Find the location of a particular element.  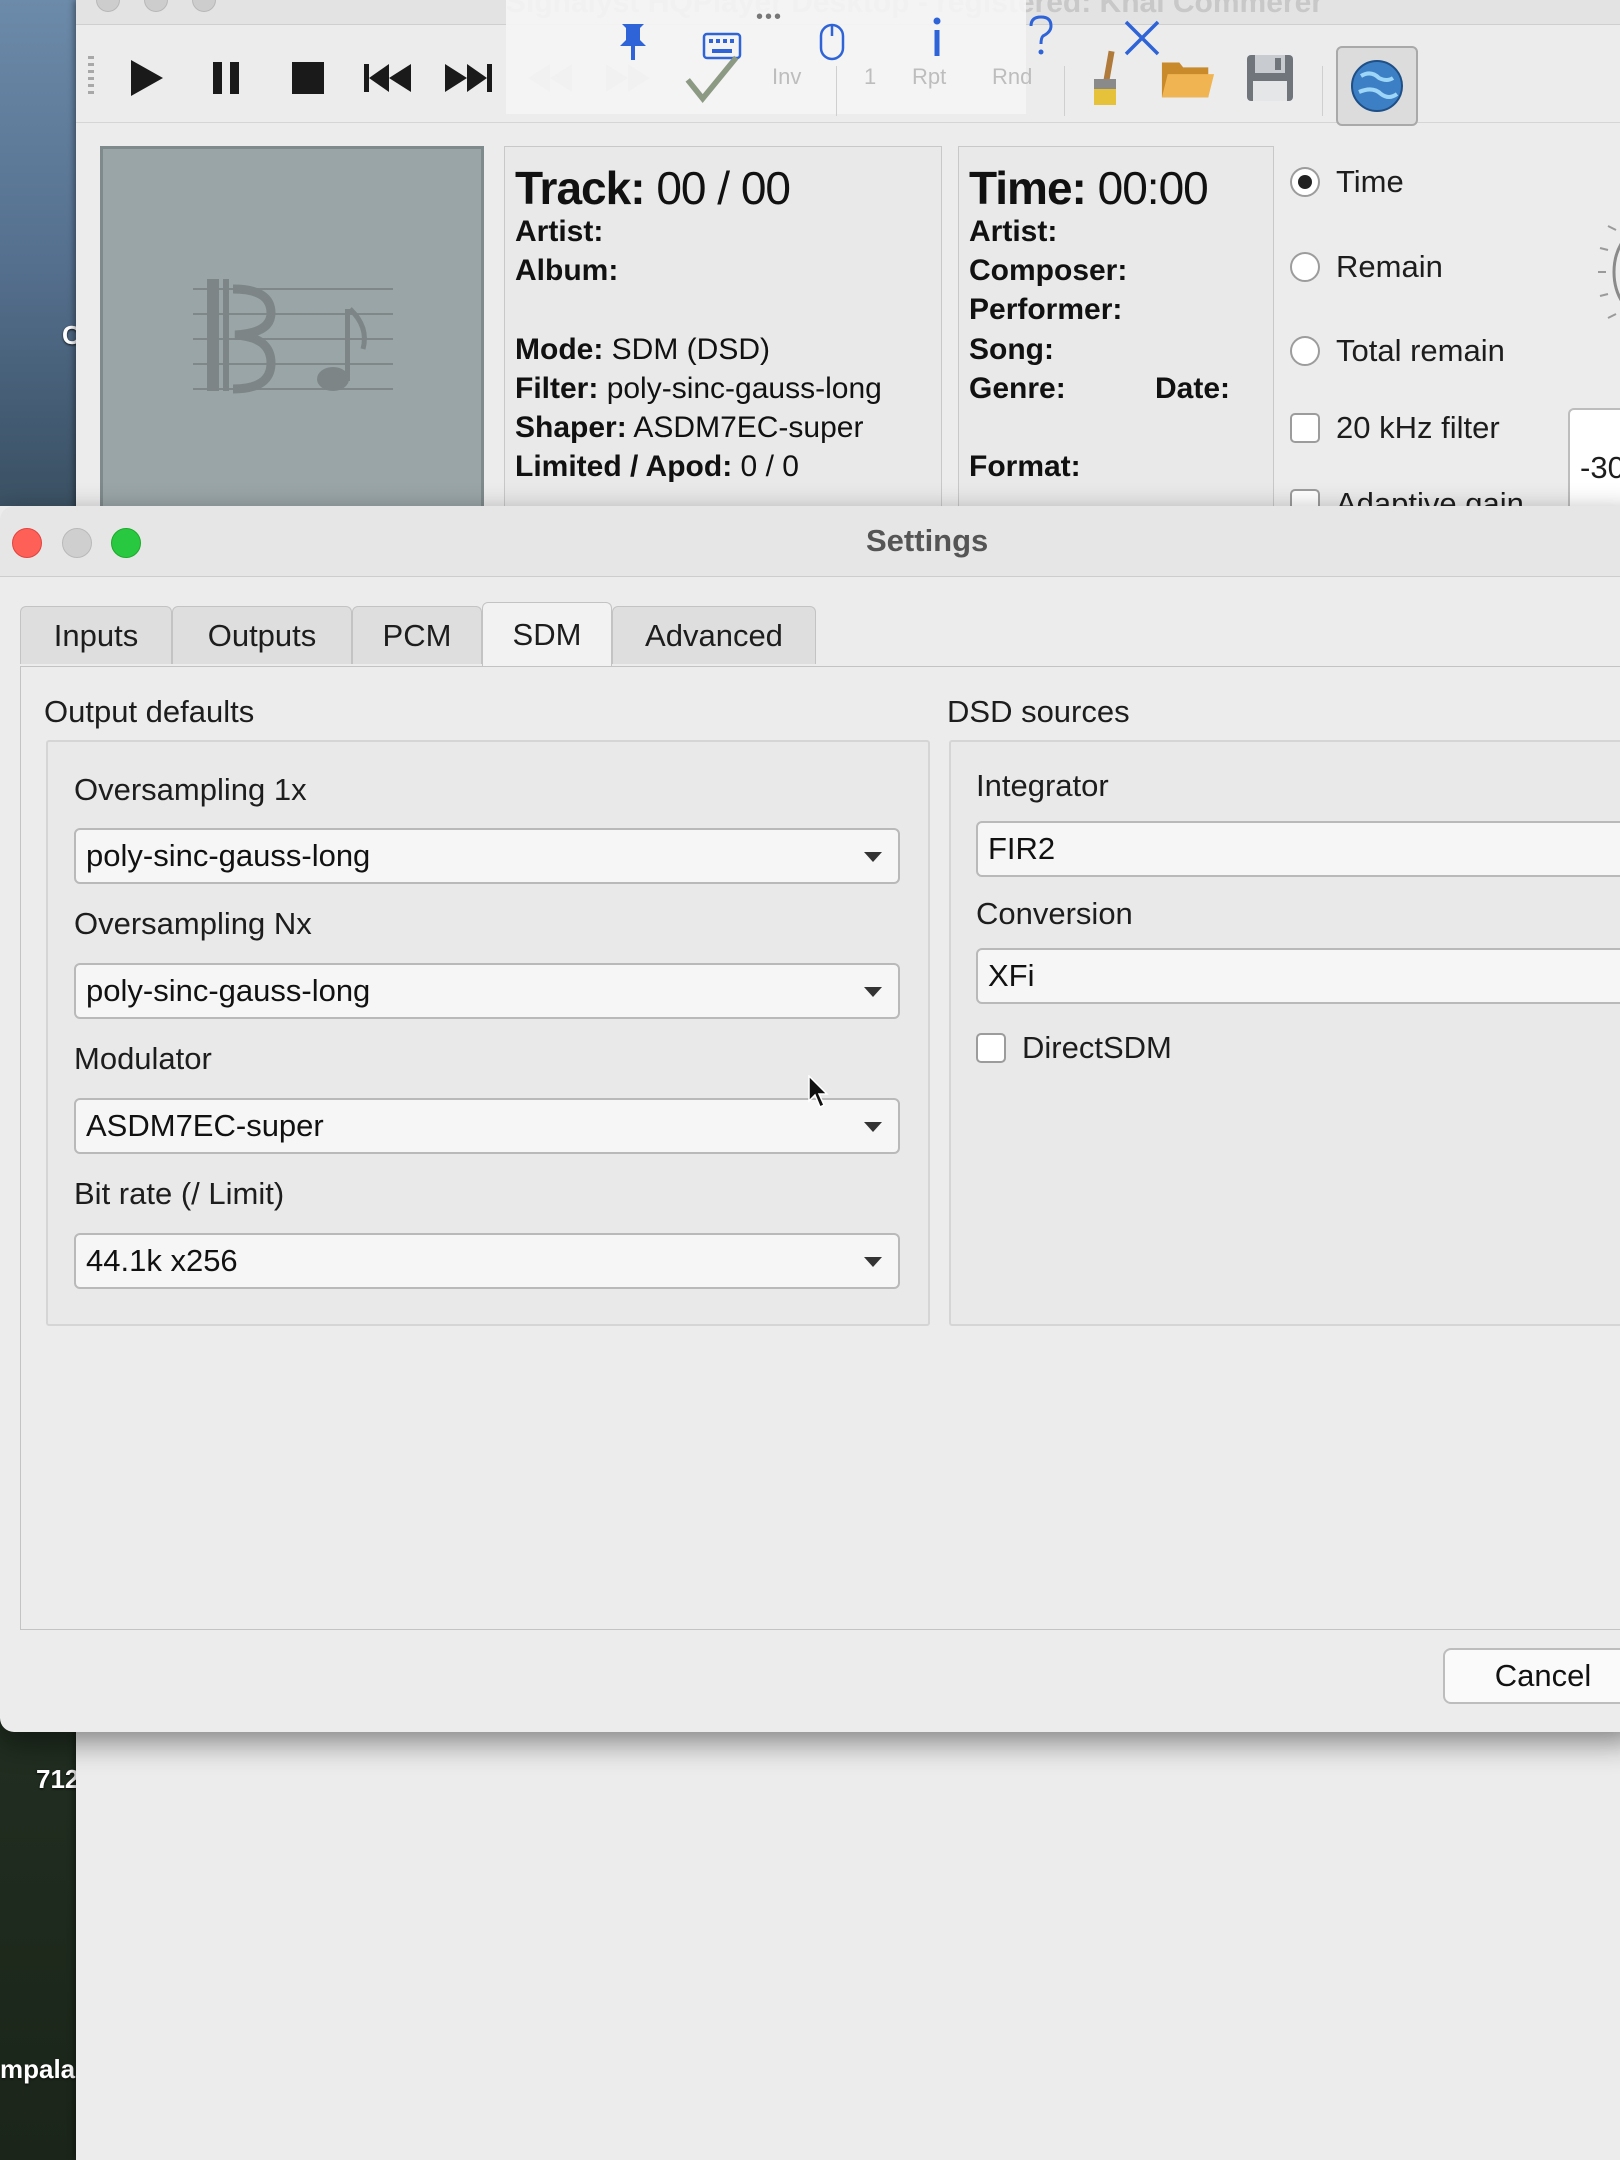

brush-icon is located at coordinates (1104, 78).